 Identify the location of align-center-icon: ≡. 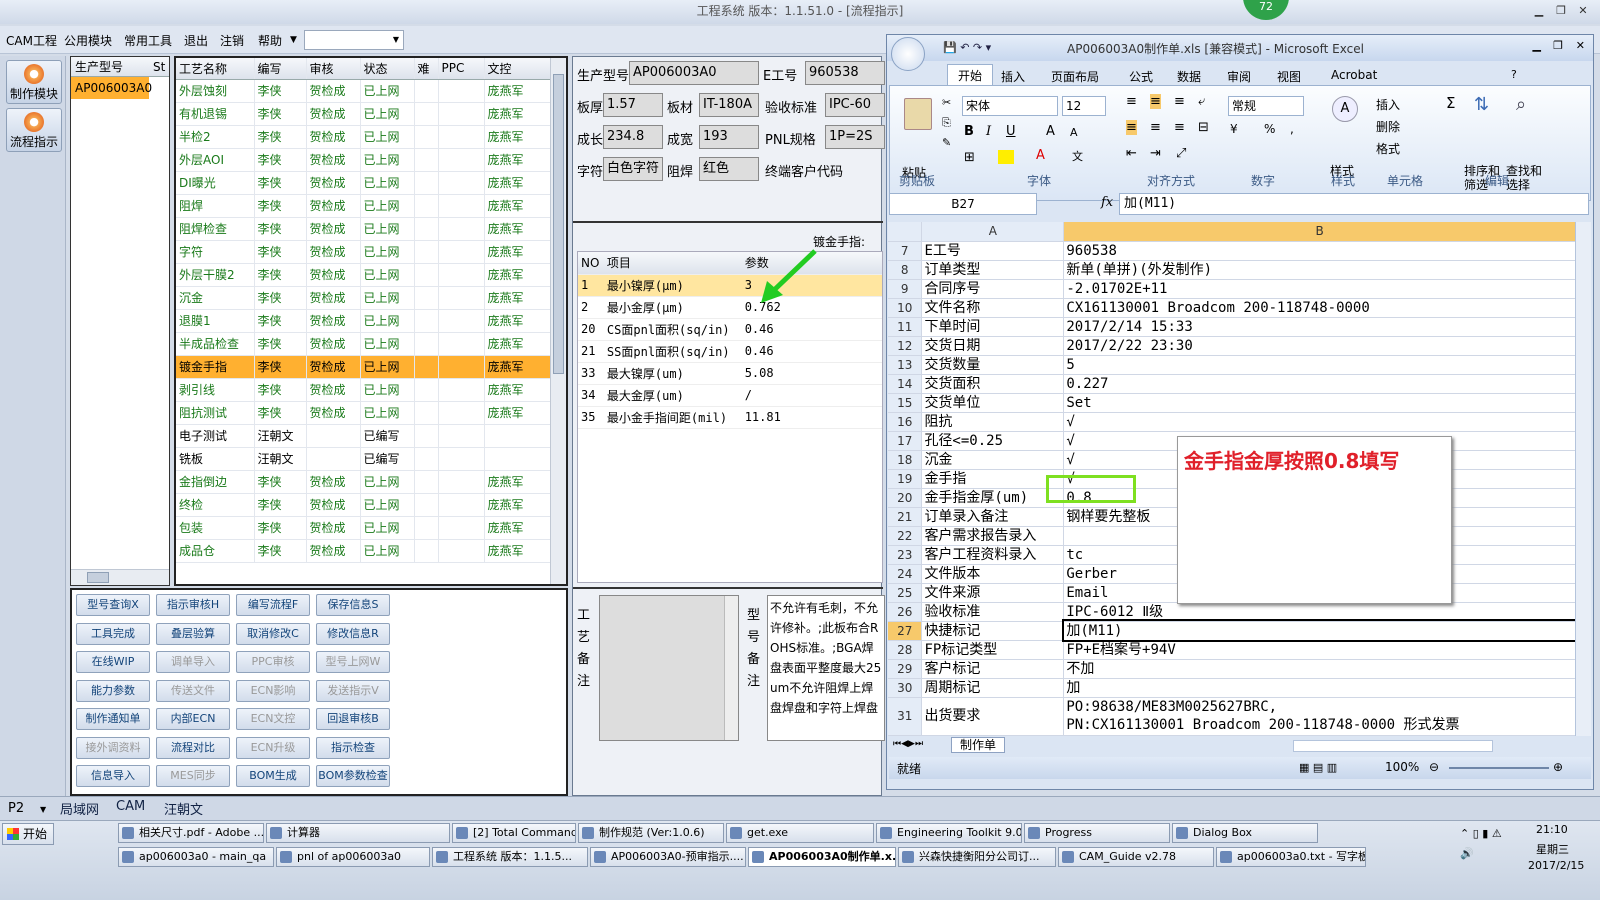
(1155, 127).